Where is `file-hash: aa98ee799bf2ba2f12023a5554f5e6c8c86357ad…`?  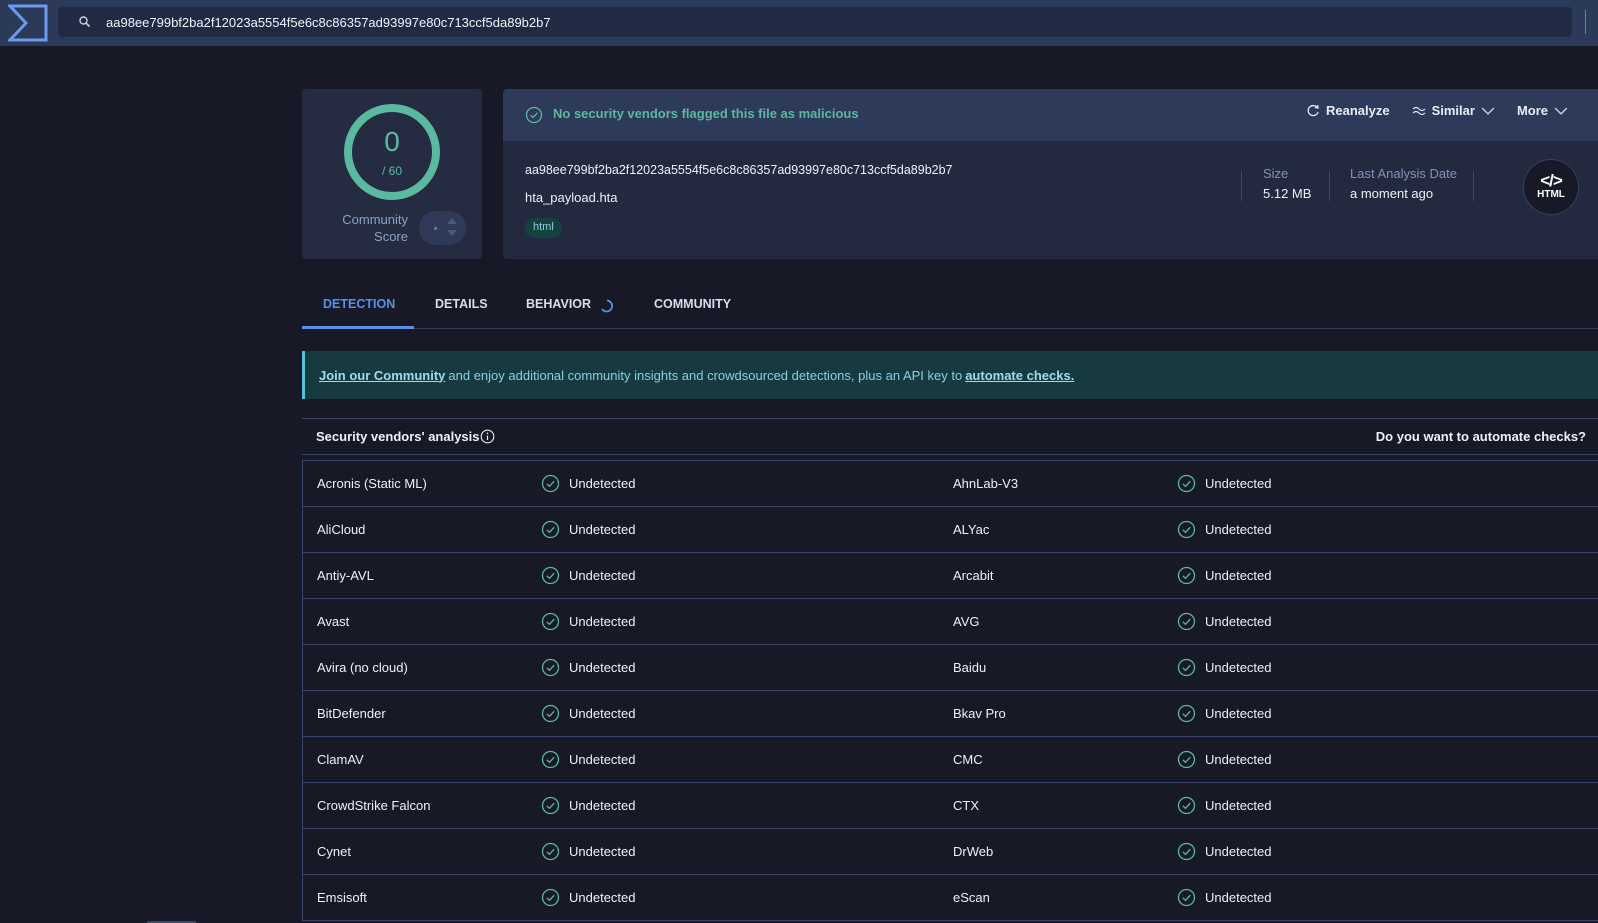 file-hash: aa98ee799bf2ba2f12023a5554f5e6c8c86357ad… is located at coordinates (739, 170).